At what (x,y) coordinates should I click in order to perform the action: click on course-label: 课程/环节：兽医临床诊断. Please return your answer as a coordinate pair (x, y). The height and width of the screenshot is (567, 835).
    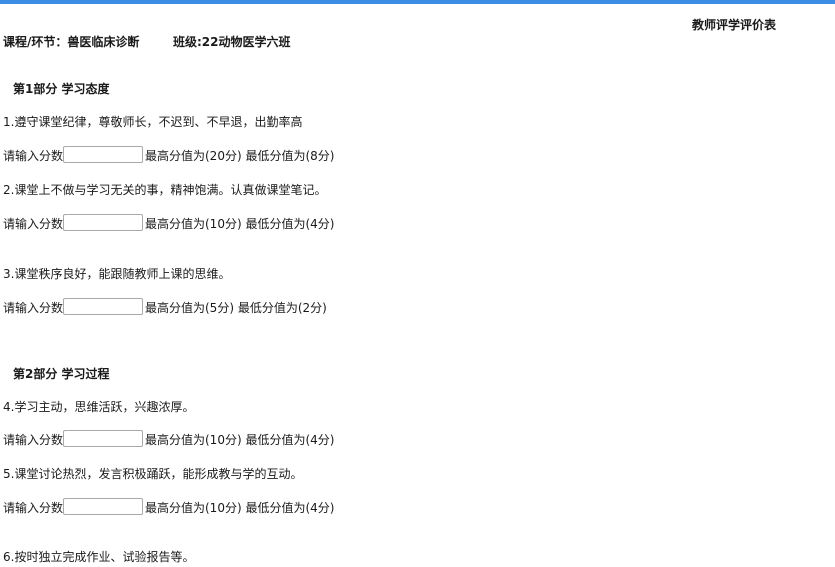
    Looking at the image, I should click on (71, 42).